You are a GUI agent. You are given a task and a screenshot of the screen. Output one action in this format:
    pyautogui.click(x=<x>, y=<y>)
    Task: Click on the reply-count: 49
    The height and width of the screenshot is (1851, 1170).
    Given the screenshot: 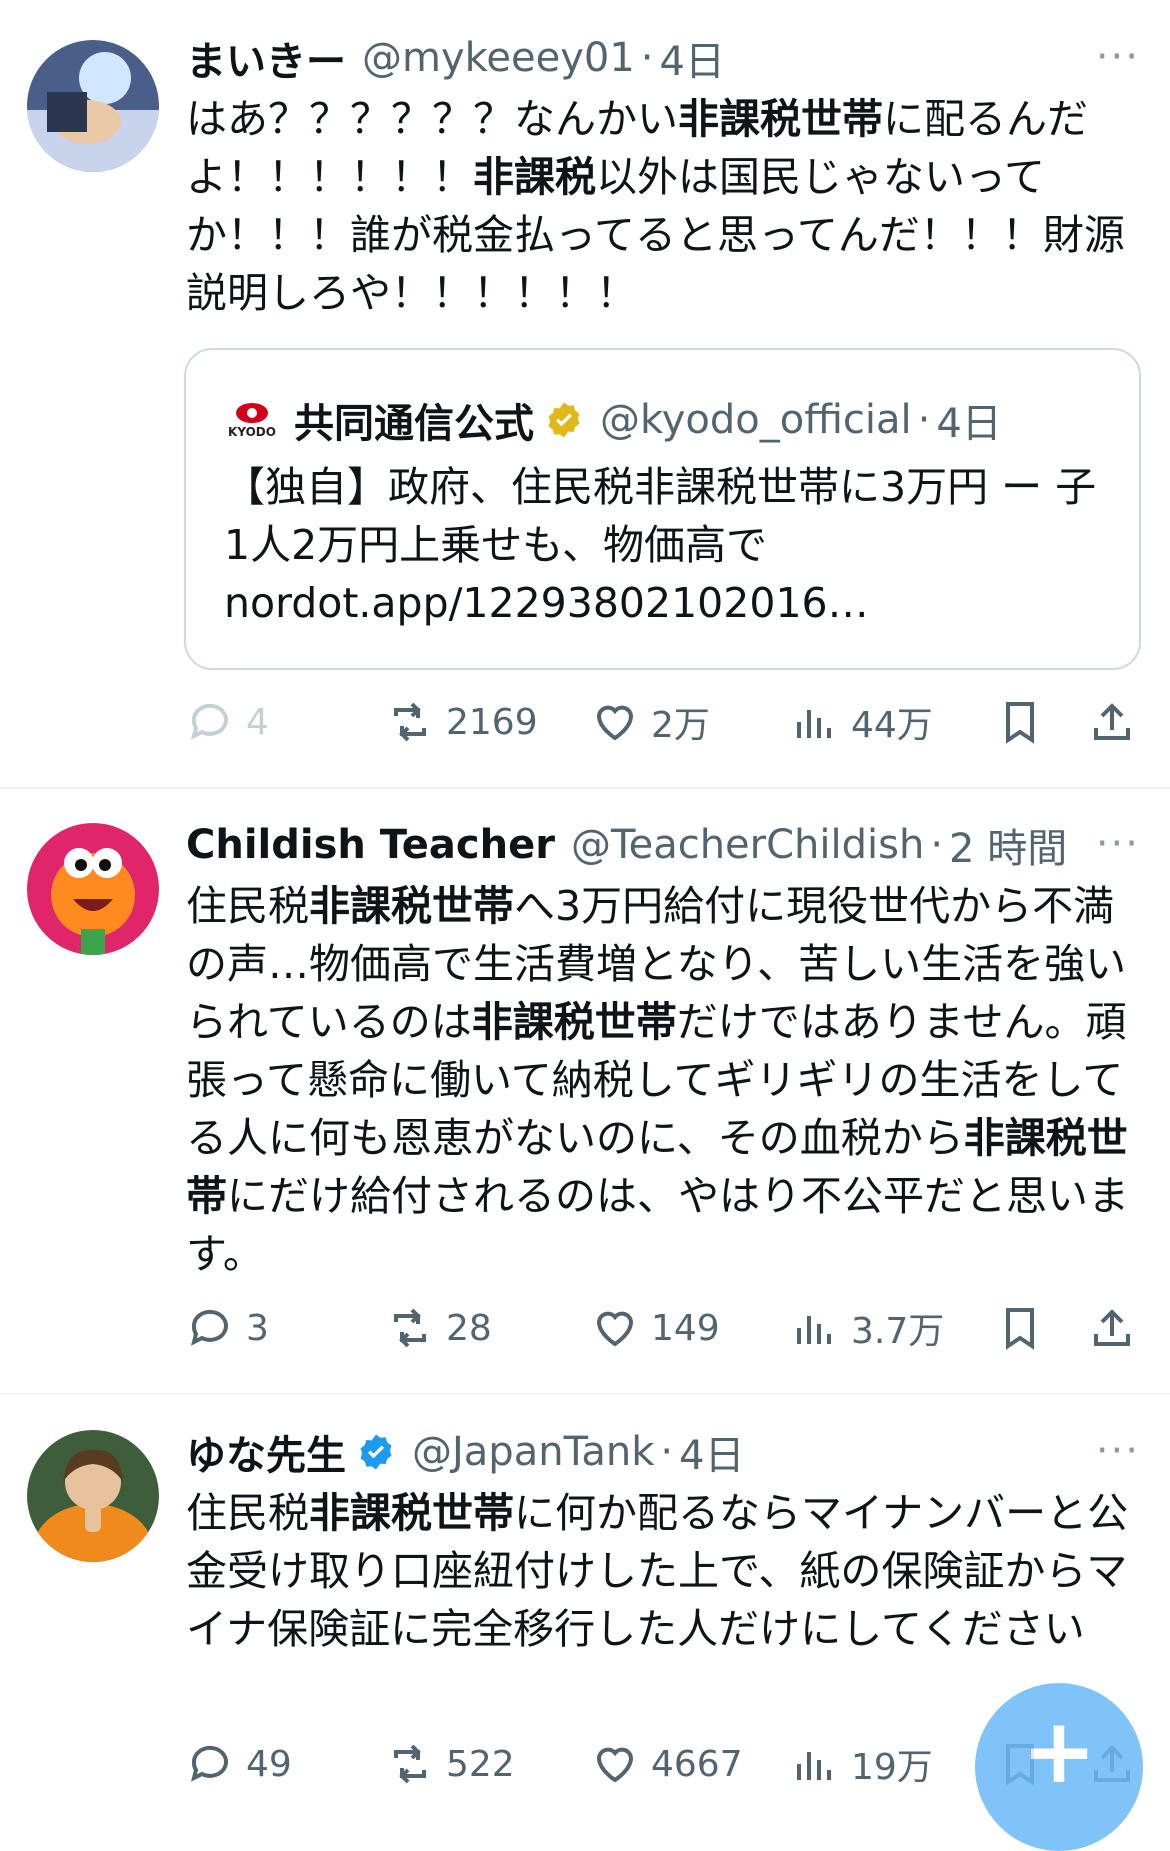 What is the action you would take?
    pyautogui.click(x=269, y=1764)
    